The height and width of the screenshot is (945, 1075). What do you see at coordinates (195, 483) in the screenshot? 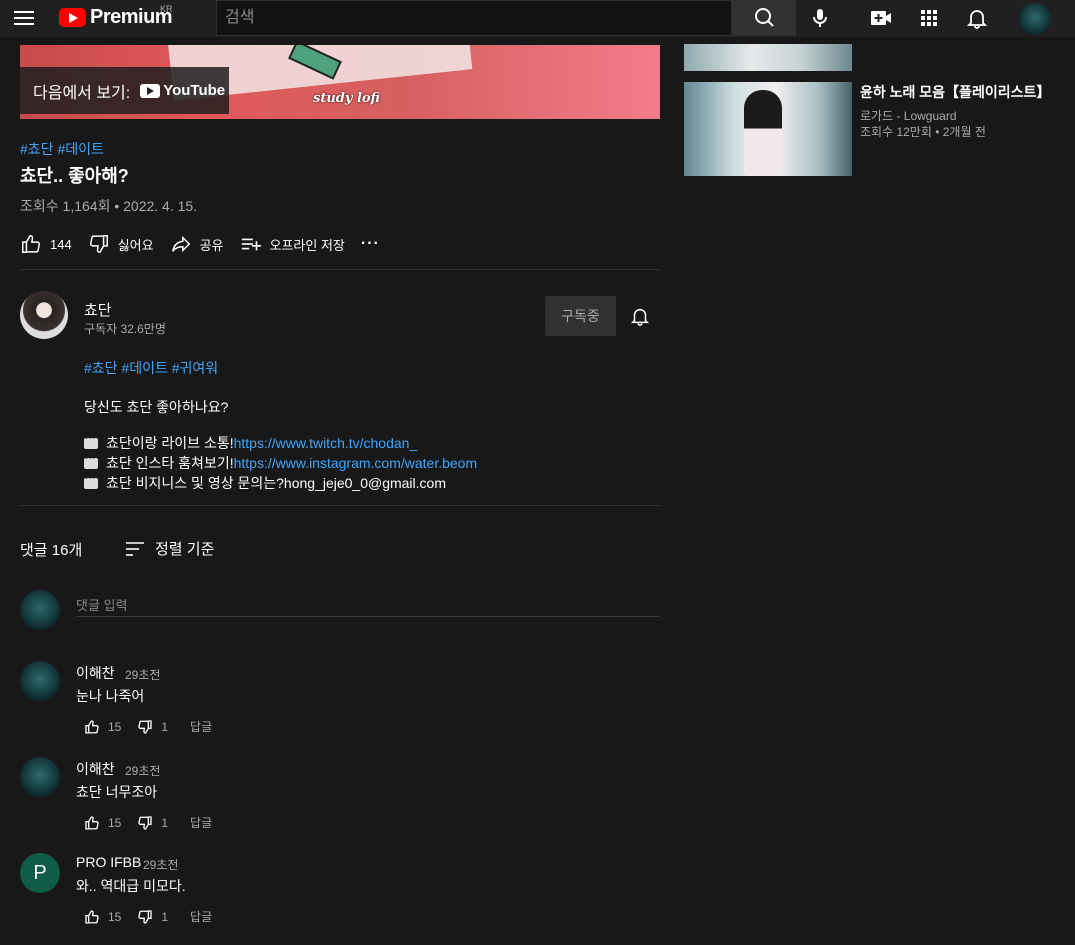
I see `description-line-text: 쵸단 비지니스 및 영상 문의는?` at bounding box center [195, 483].